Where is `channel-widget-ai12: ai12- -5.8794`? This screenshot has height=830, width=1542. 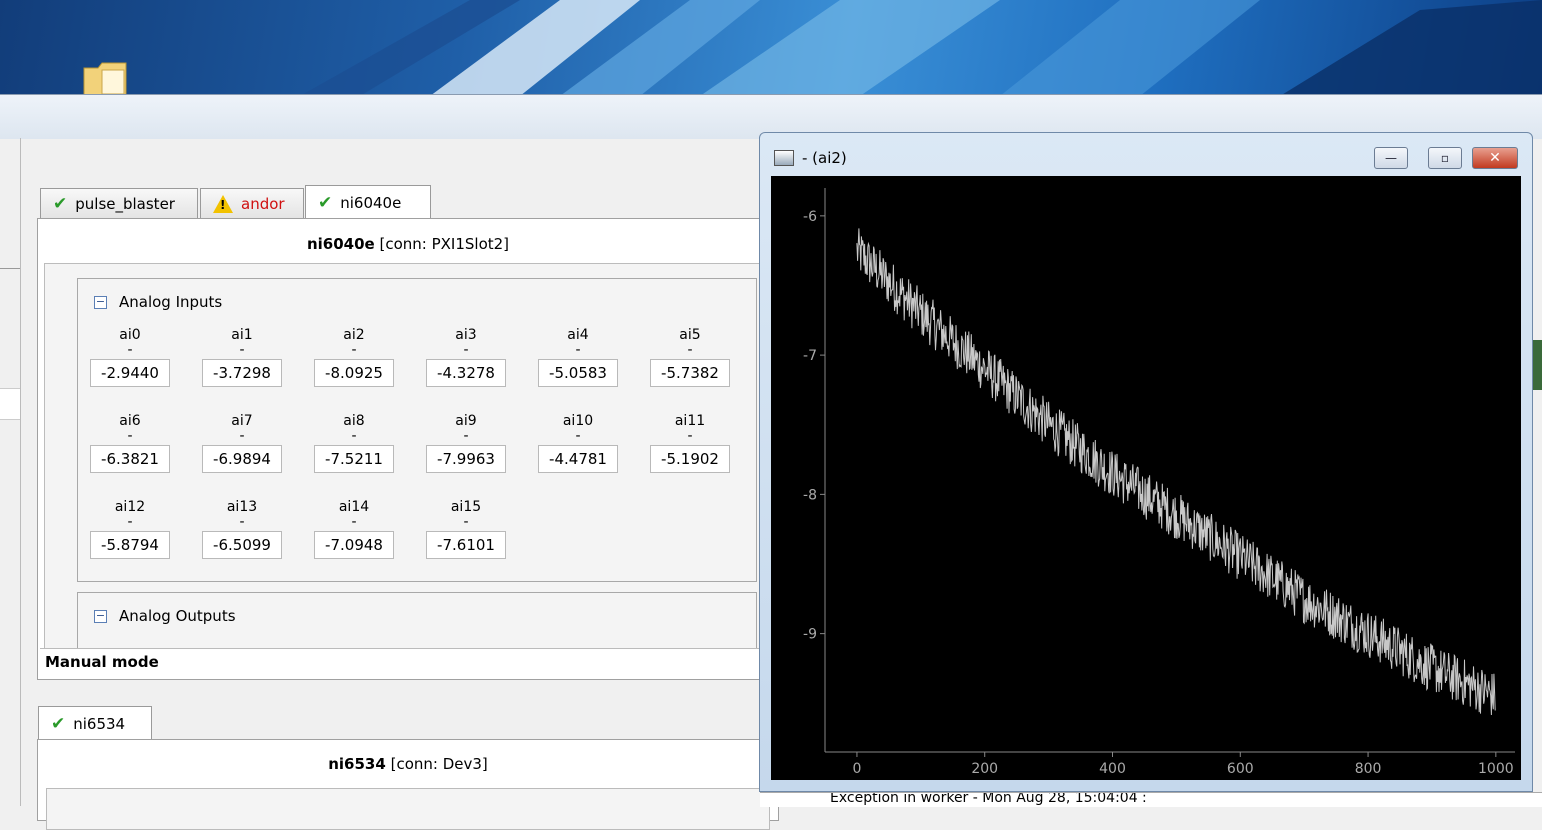
channel-widget-ai12: ai12- -5.8794 is located at coordinates (130, 529).